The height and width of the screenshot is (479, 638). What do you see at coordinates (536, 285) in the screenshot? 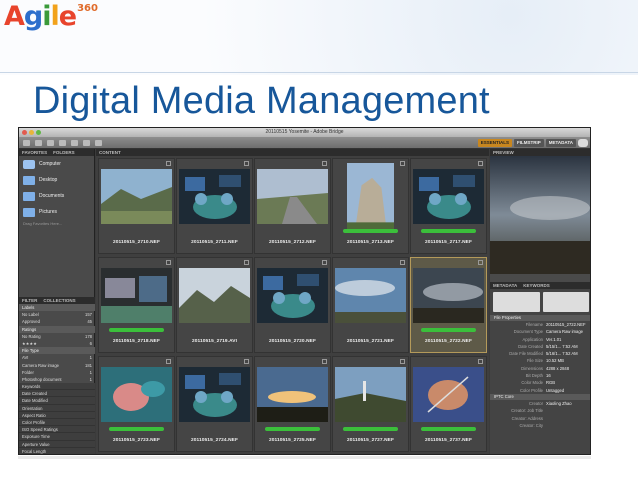
I see `tab-keywords: KEYWORDS` at bounding box center [536, 285].